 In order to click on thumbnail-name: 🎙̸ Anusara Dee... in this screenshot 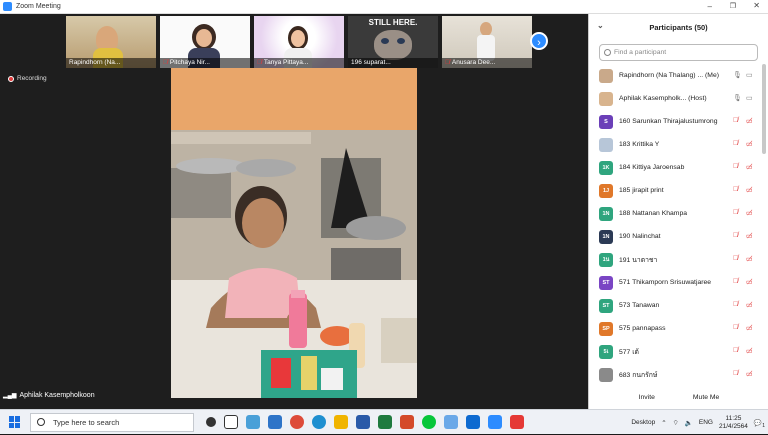, I will do `click(487, 63)`.